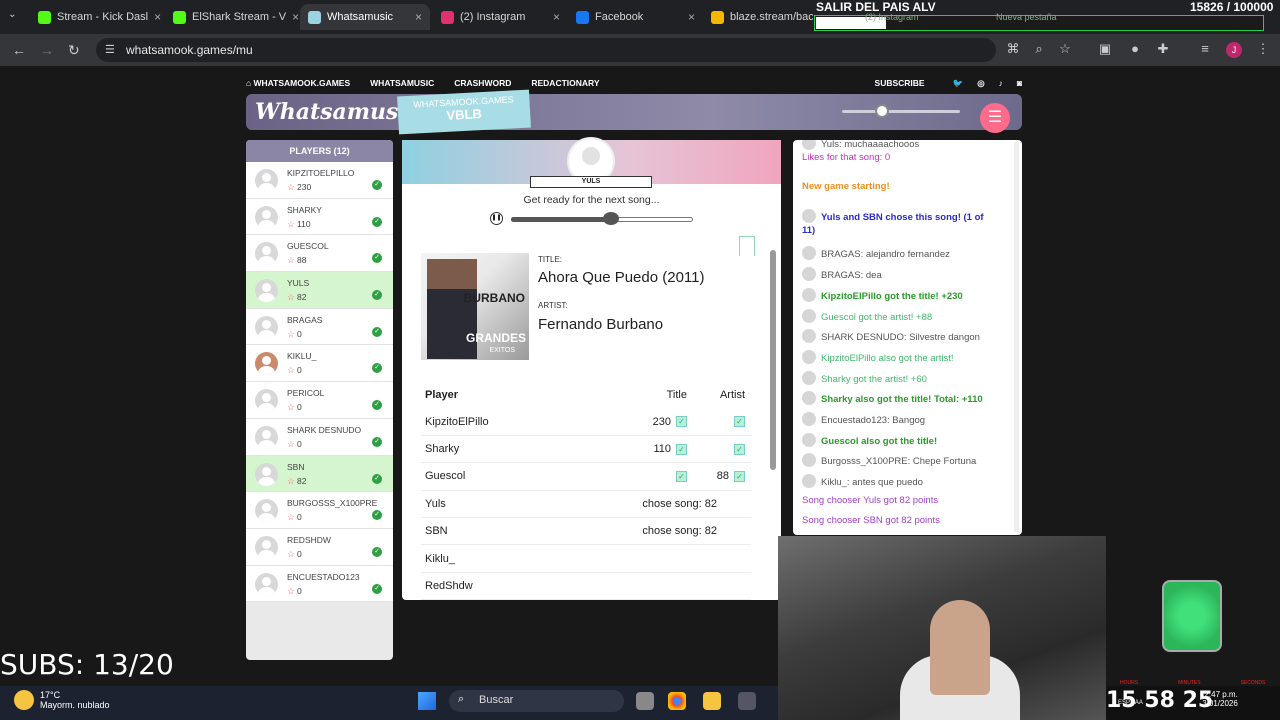  I want to click on tab-title: (2) Instagram, so click(493, 17).